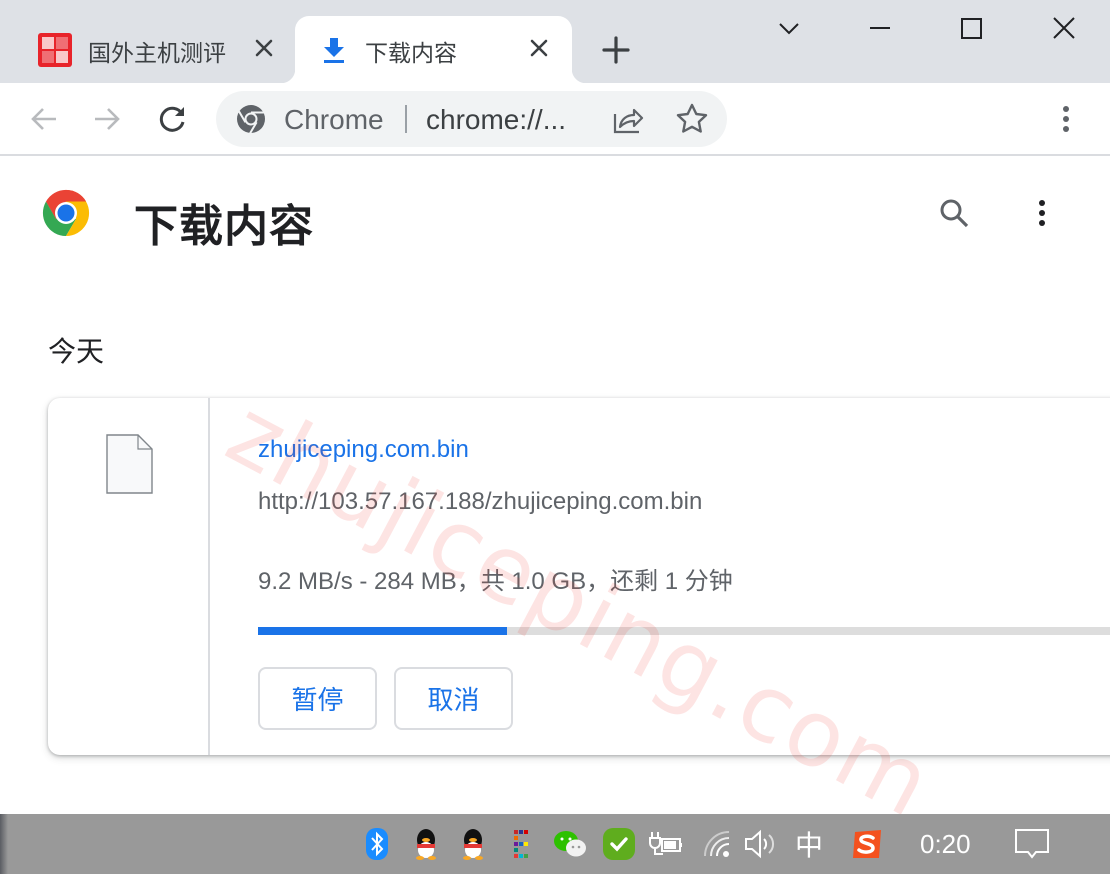  Describe the element at coordinates (317, 698) in the screenshot. I see `pause-button: 暂停` at that location.